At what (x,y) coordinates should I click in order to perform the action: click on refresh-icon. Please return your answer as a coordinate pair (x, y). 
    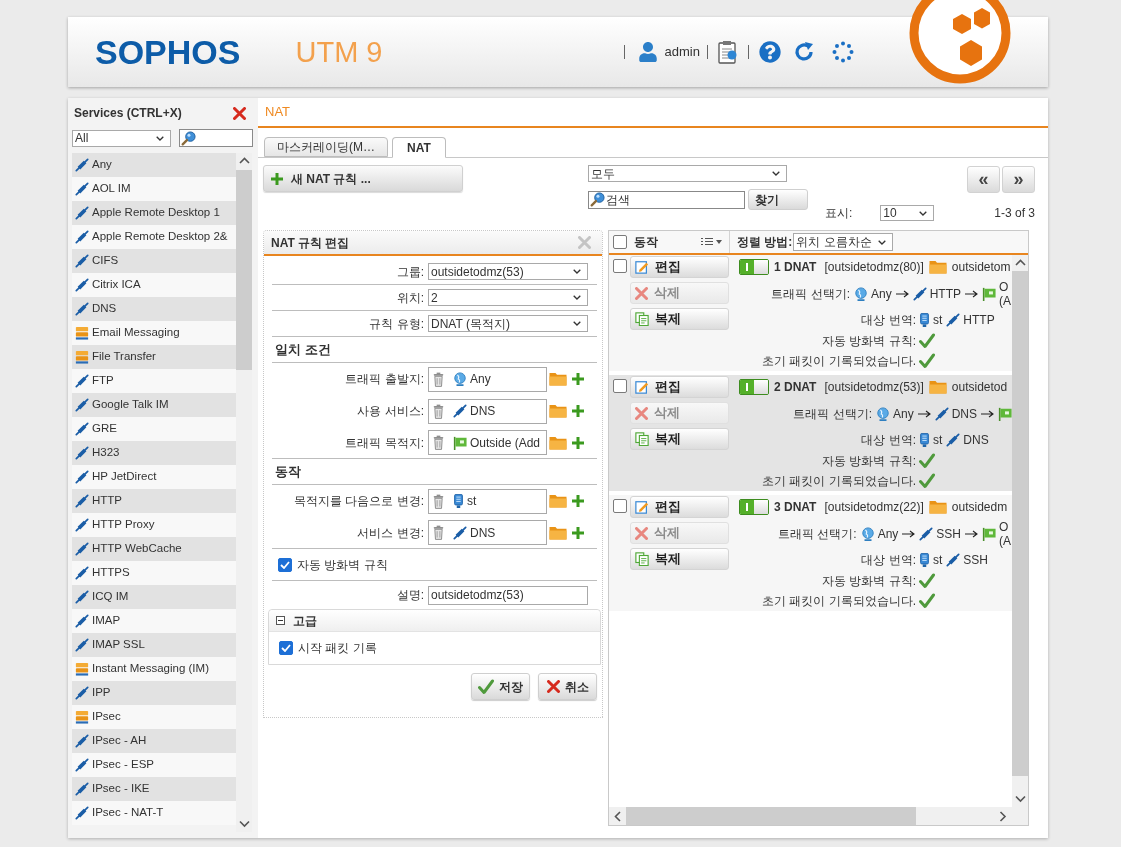
    Looking at the image, I should click on (804, 52).